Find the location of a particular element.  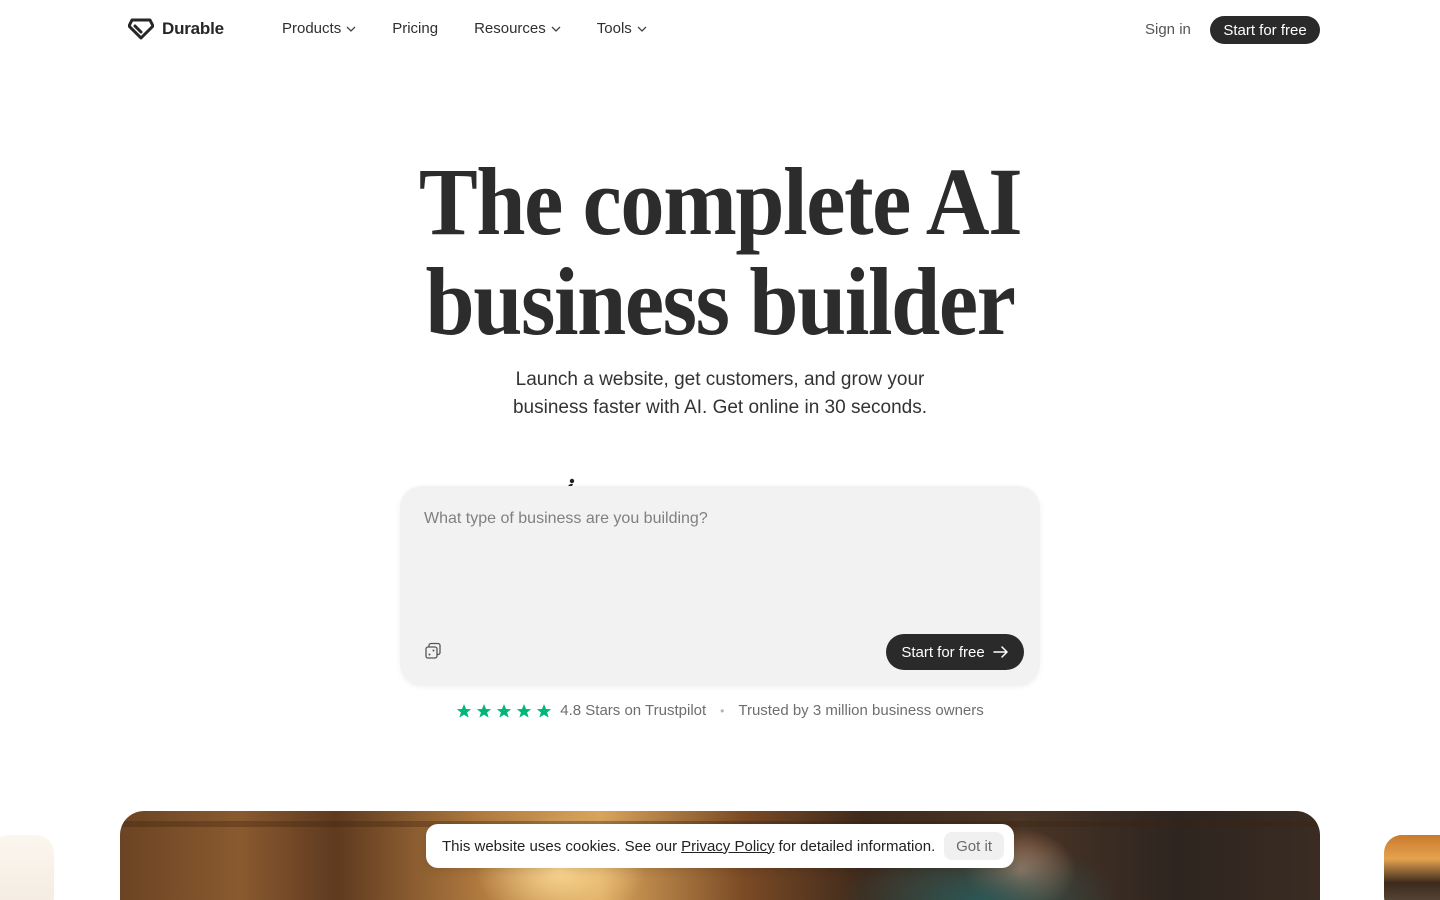

privacy-policy-link: Privacy Policy is located at coordinates (727, 846).